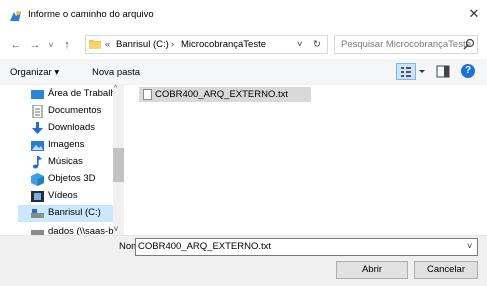  I want to click on sidebar-item-label: Imagens, so click(66, 144).